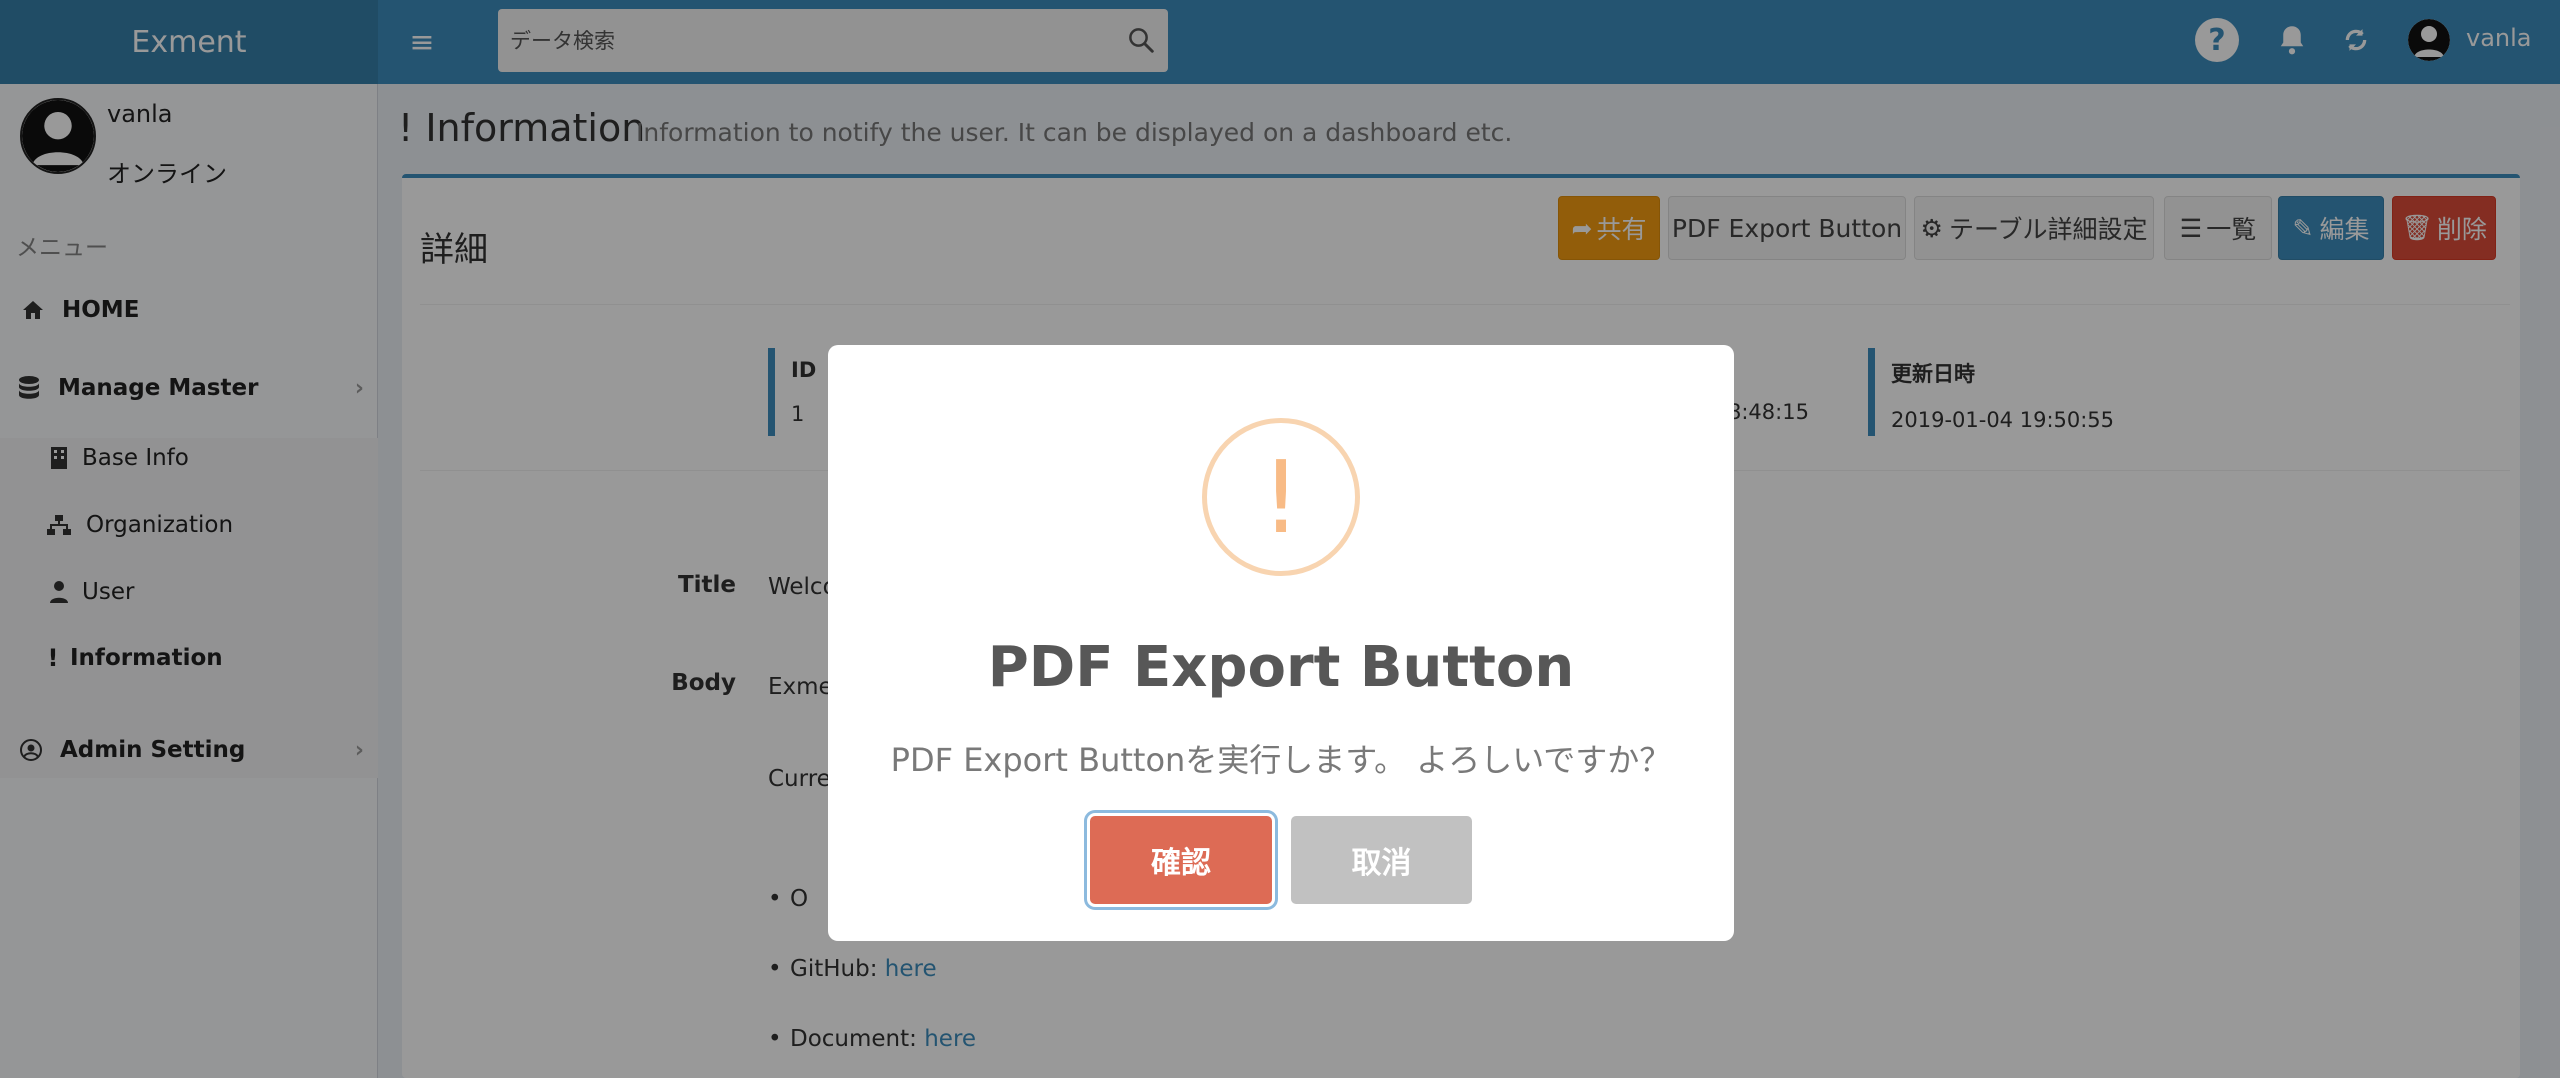  What do you see at coordinates (1381, 860) in the screenshot?
I see `cancel-button: 取消` at bounding box center [1381, 860].